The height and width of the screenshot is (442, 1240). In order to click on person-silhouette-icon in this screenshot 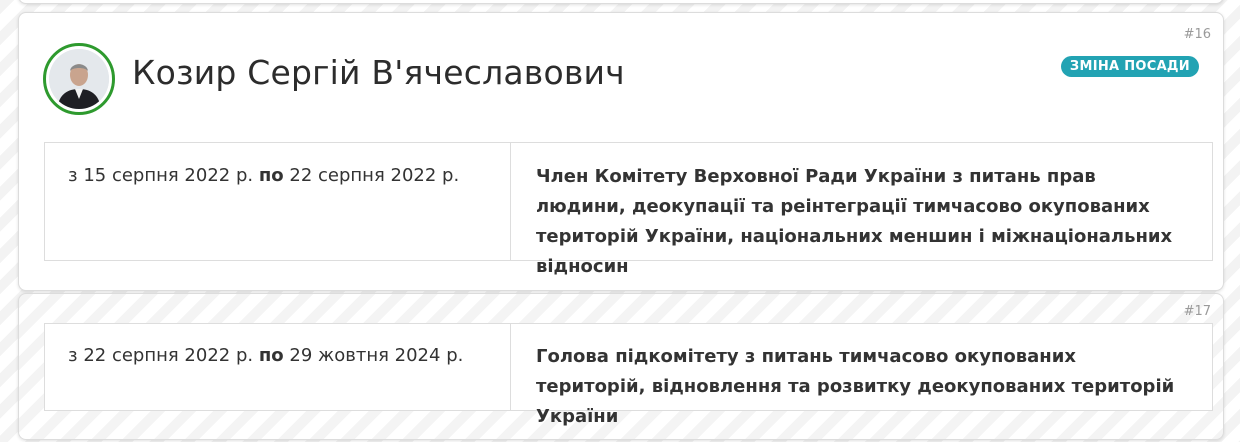, I will do `click(79, 79)`.